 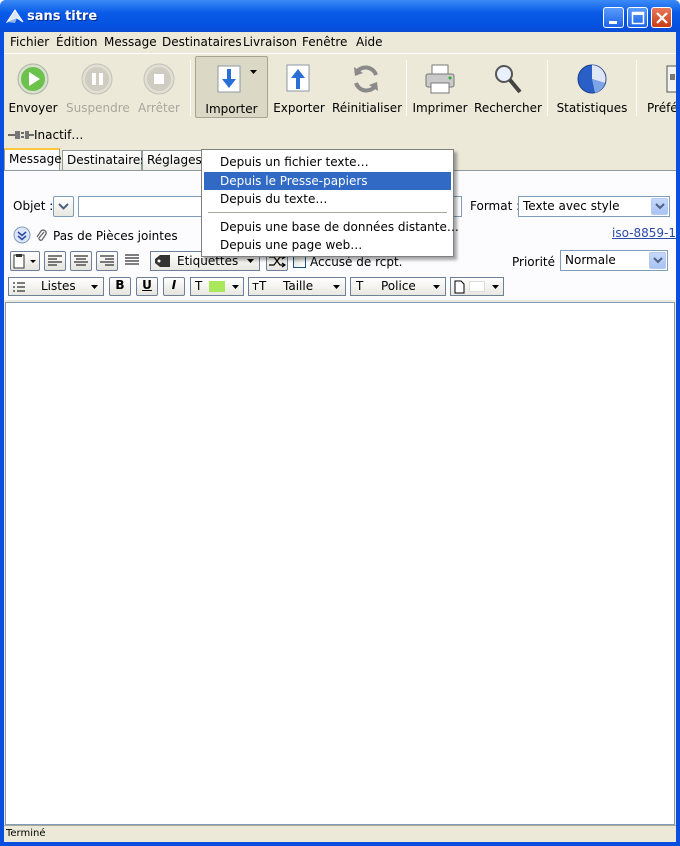 I want to click on page-icon, so click(x=459, y=287).